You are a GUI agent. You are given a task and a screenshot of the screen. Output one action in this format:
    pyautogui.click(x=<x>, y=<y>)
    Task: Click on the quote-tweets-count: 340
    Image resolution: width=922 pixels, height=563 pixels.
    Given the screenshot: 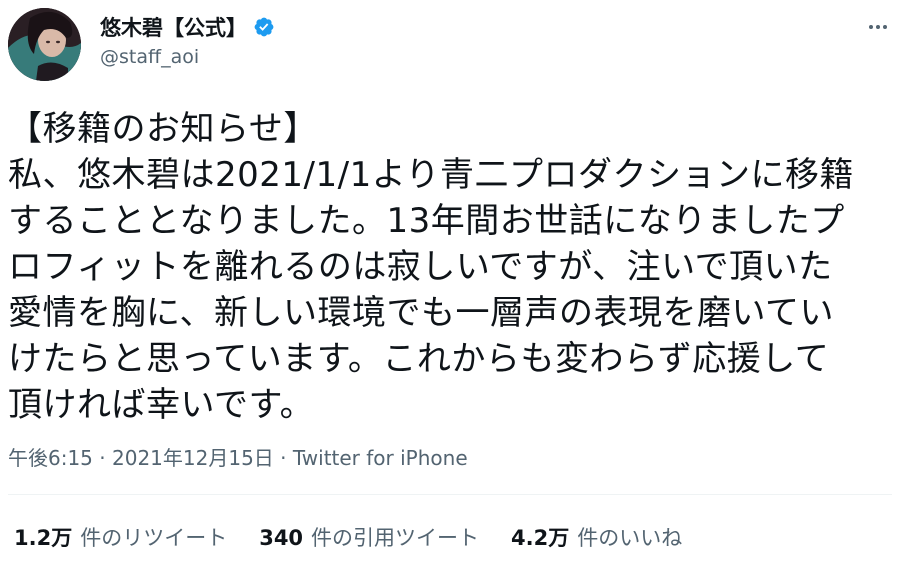 What is the action you would take?
    pyautogui.click(x=281, y=538)
    